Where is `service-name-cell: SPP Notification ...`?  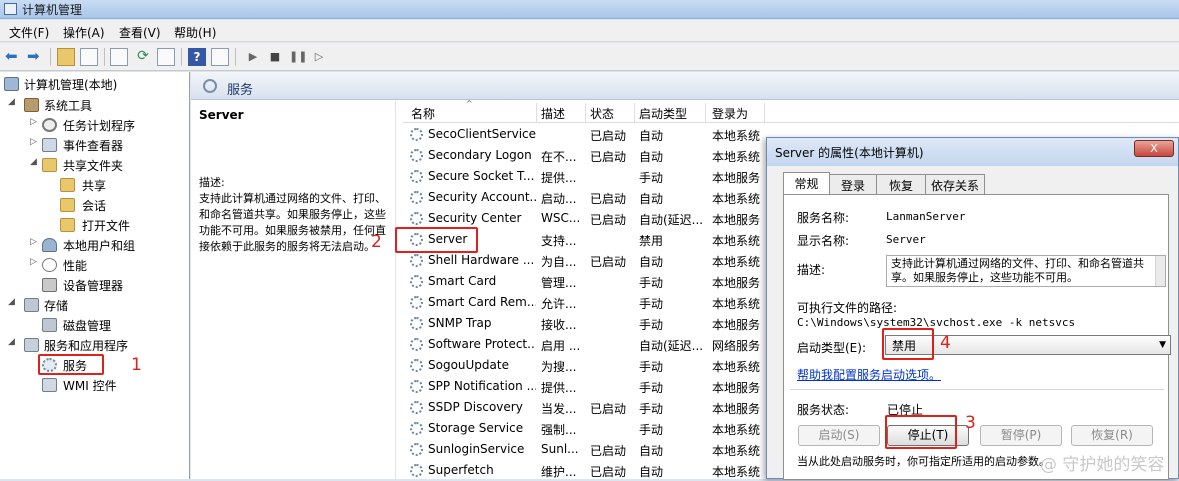 service-name-cell: SPP Notification ... is located at coordinates (482, 386).